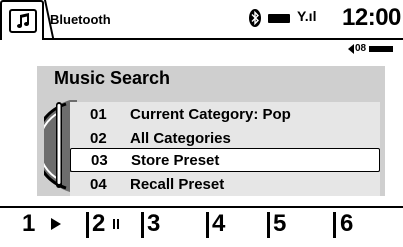  I want to click on pause-icon, so click(116, 224).